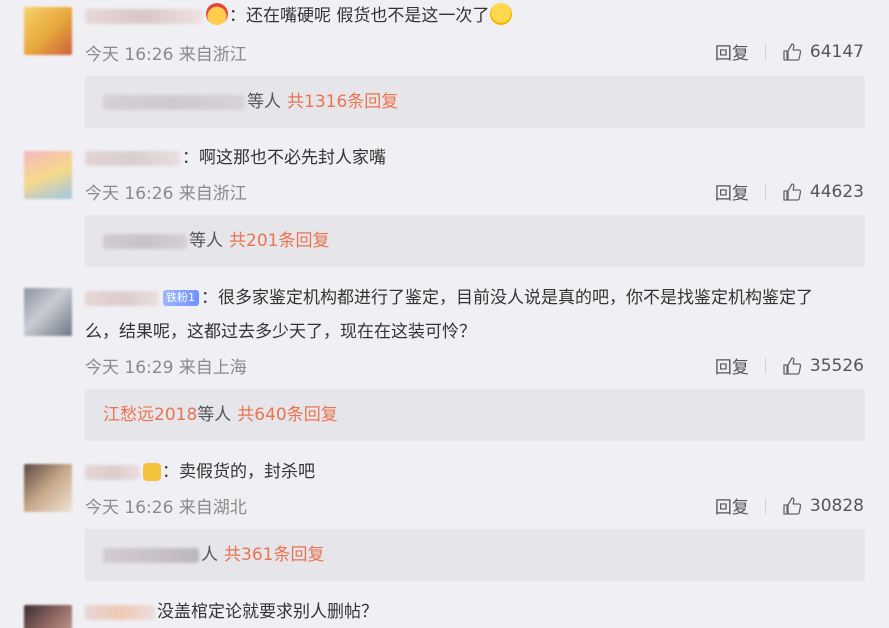 The width and height of the screenshot is (889, 628). What do you see at coordinates (280, 332) in the screenshot?
I see `comment-text-line-2: 么，结果呢，这都过去多少天了，现在在这装可怜？` at bounding box center [280, 332].